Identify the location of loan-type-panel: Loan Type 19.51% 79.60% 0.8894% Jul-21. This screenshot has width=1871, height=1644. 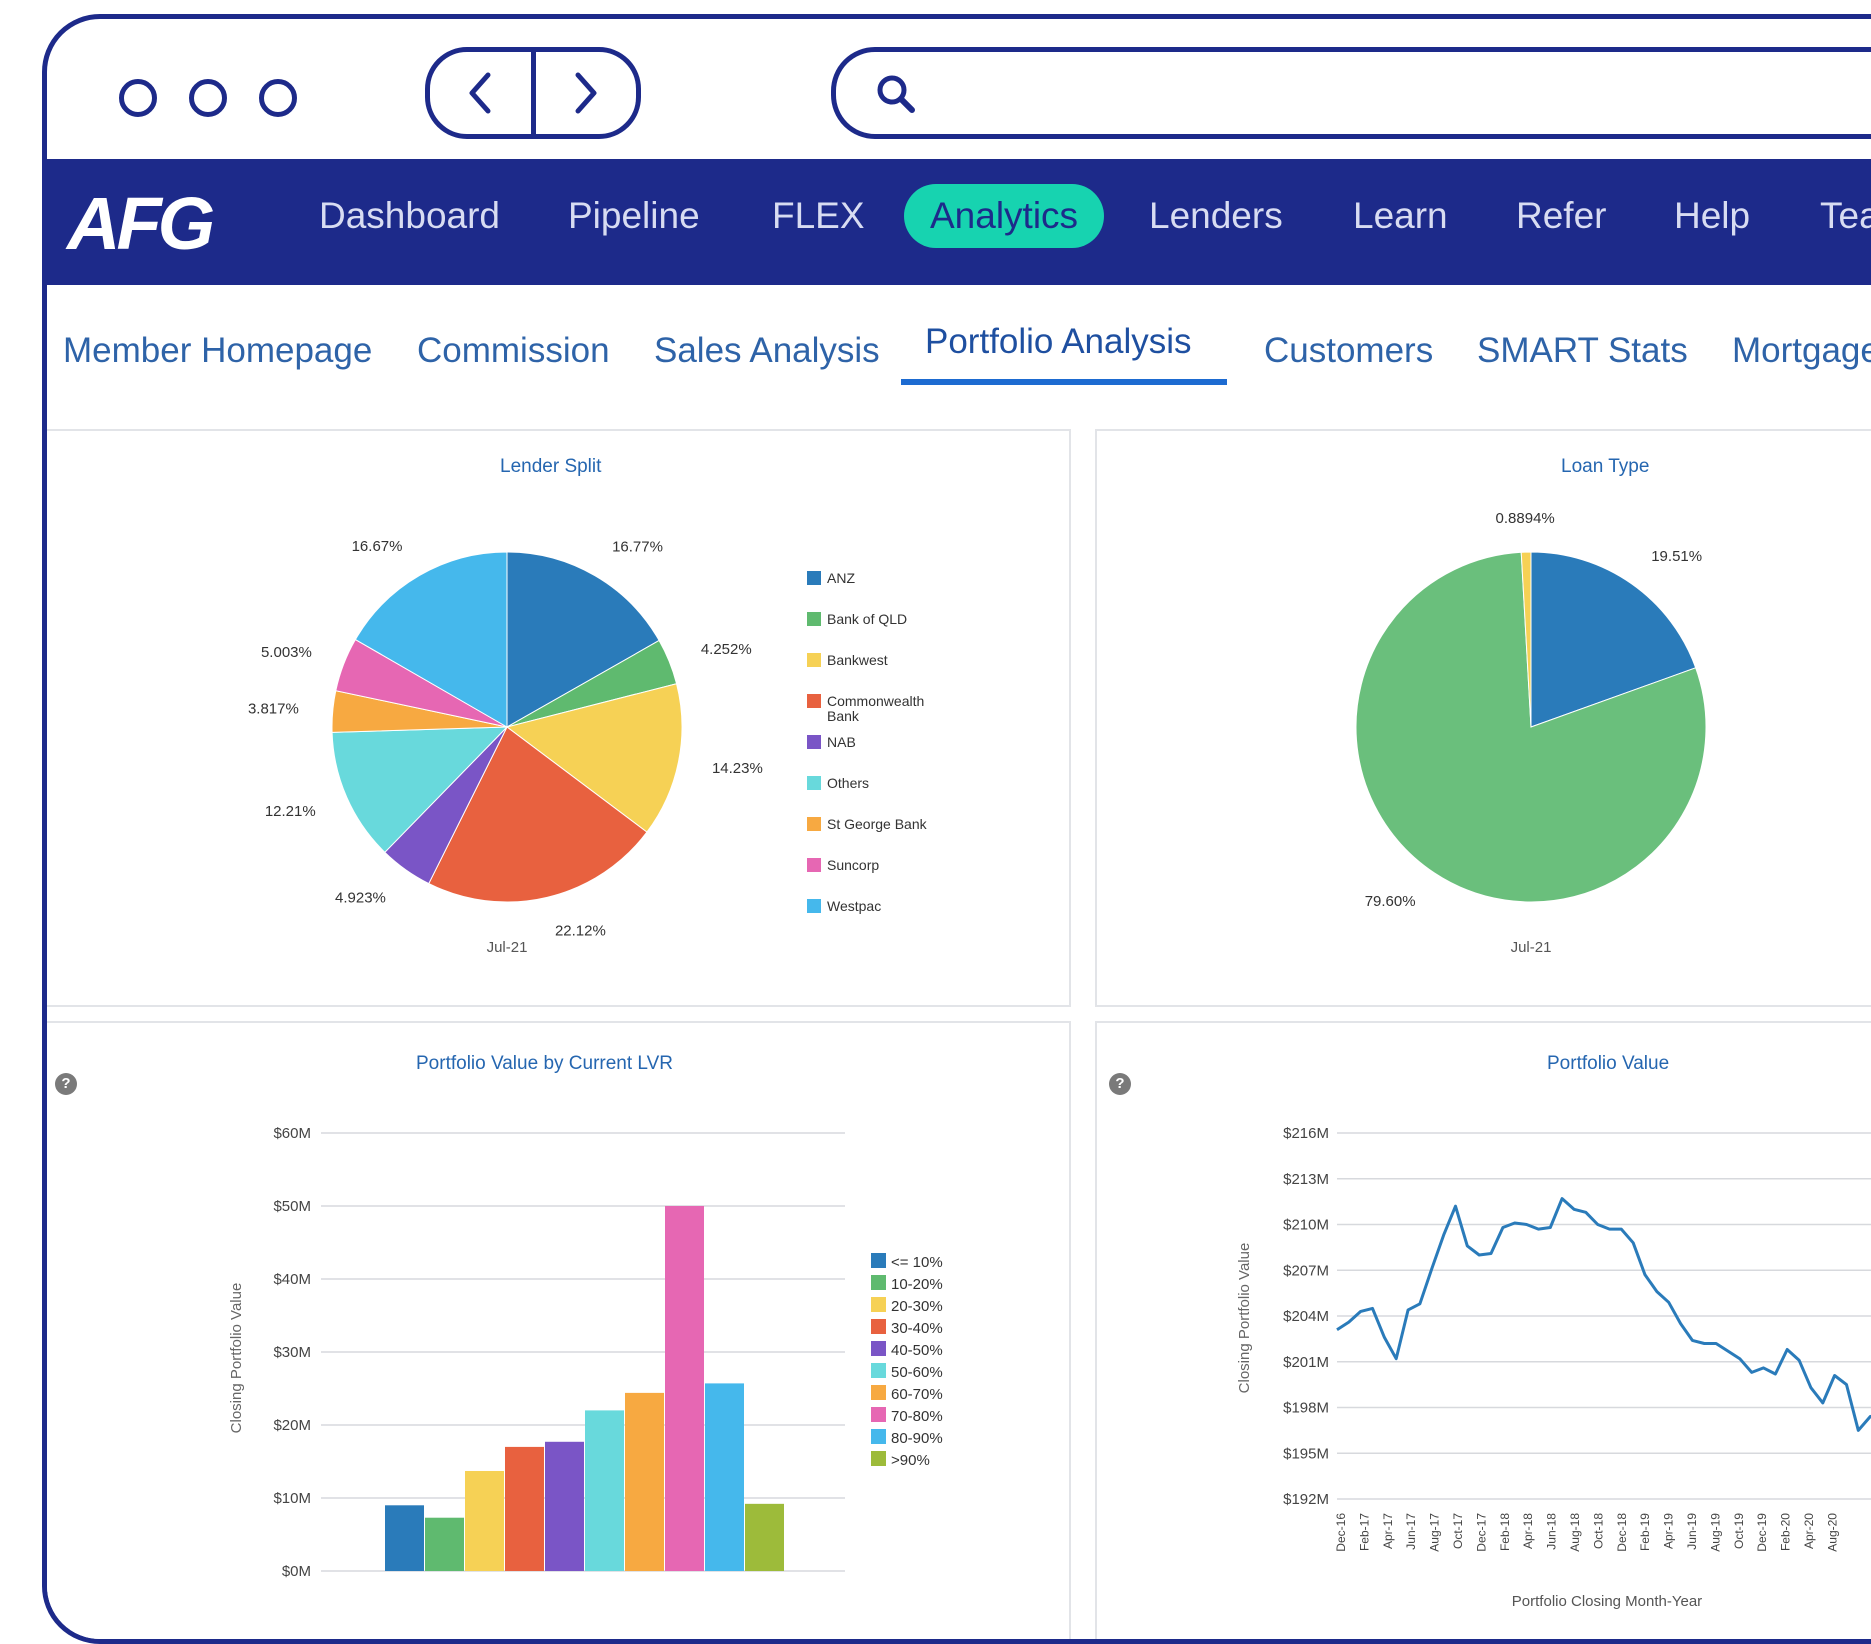
(1483, 718).